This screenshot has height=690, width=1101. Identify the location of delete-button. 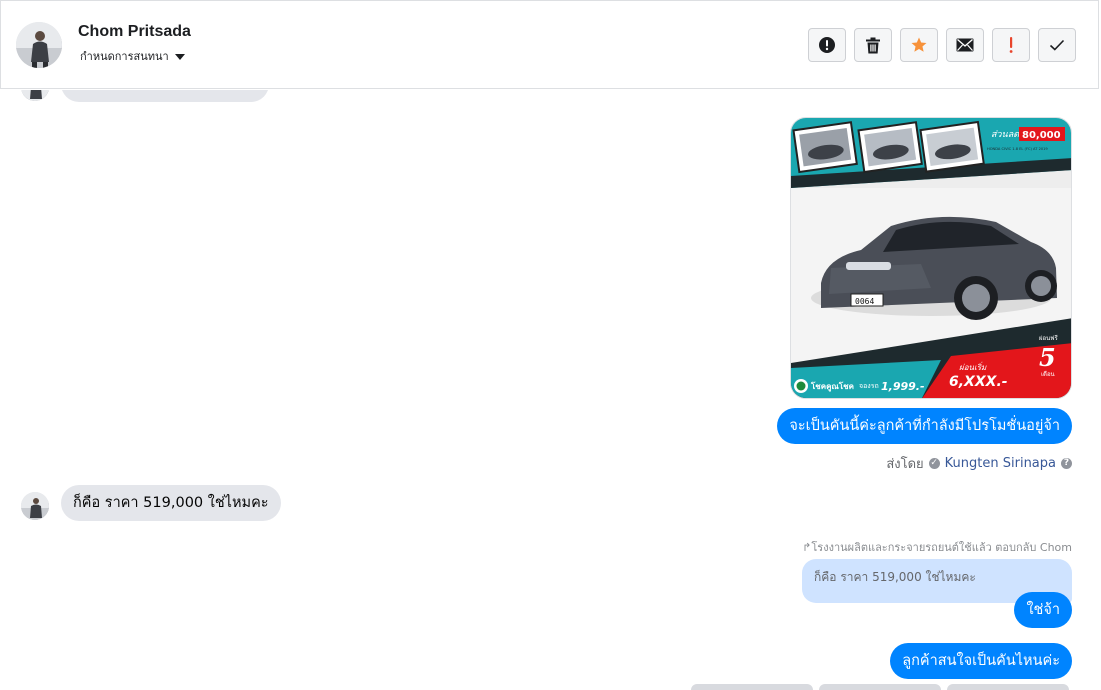
(873, 45).